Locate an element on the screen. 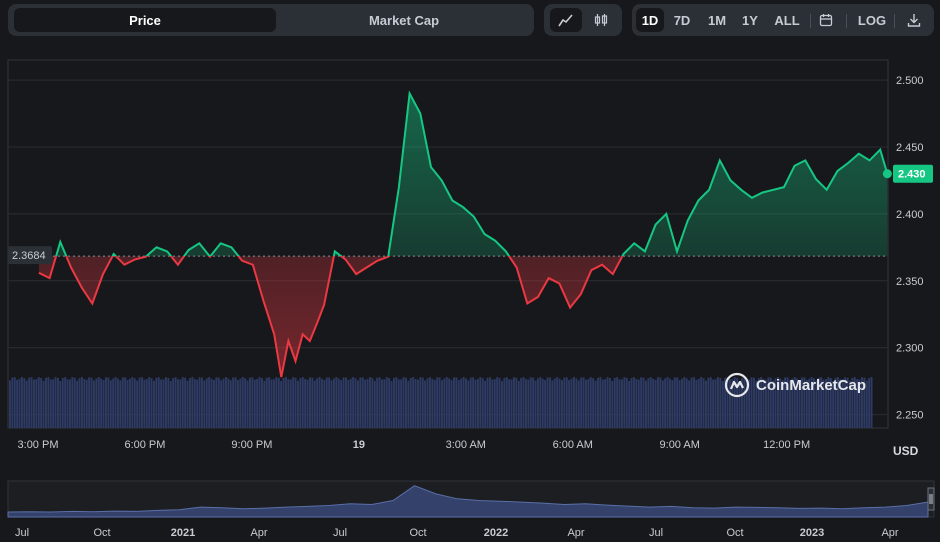 The width and height of the screenshot is (940, 542). price-marketcap-toggle: Price Market Cap is located at coordinates (271, 20).